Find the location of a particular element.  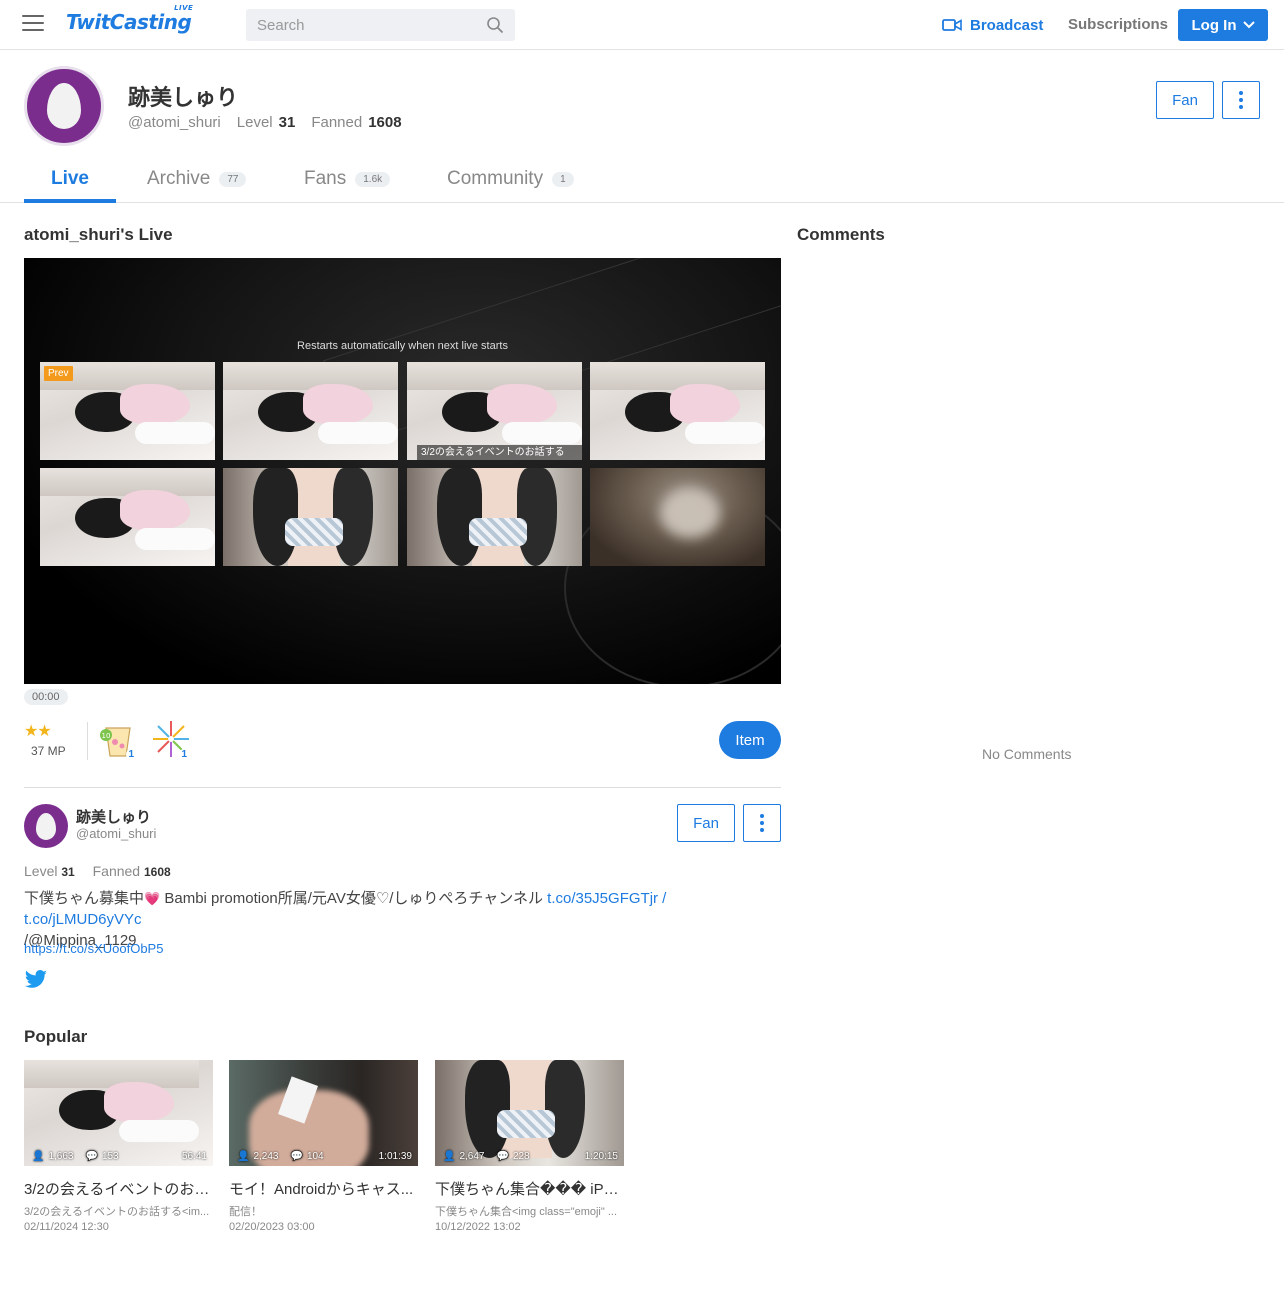

live-section-title: atomi_shuri's Live is located at coordinates (98, 234).